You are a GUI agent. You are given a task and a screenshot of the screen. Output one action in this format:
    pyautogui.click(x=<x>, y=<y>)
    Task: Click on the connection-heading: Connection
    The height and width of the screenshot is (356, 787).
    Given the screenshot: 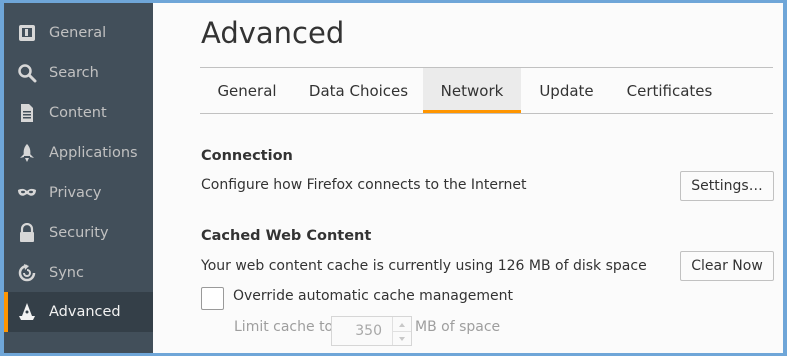 What is the action you would take?
    pyautogui.click(x=247, y=156)
    